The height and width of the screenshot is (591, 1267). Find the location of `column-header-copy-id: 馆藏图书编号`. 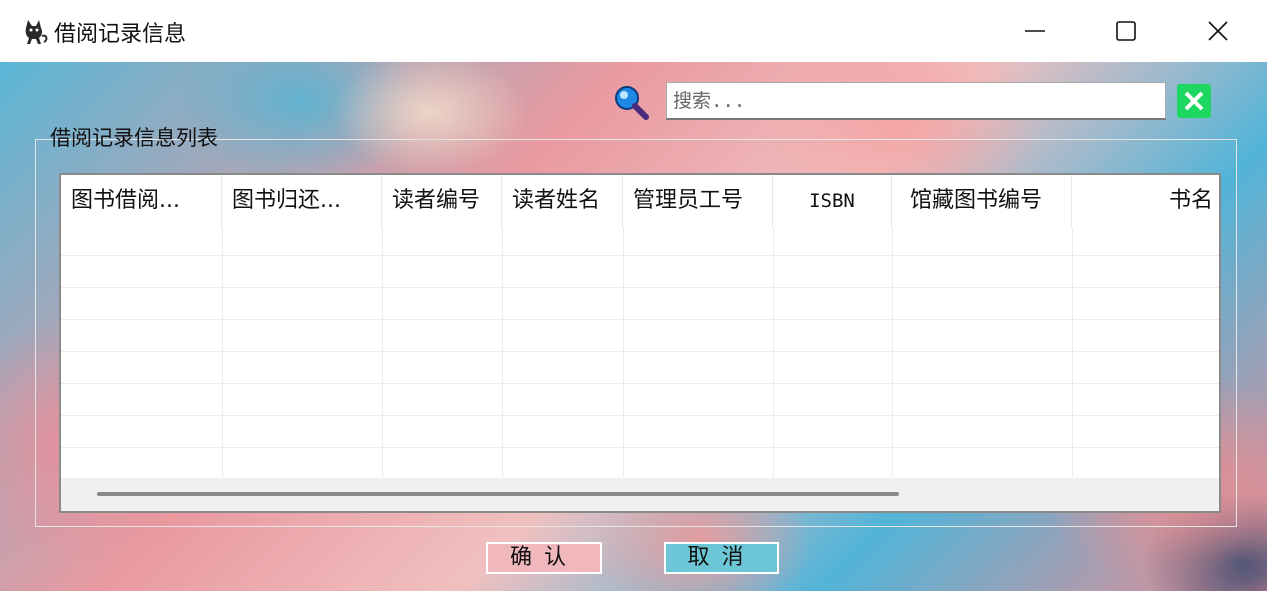

column-header-copy-id: 馆藏图书编号 is located at coordinates (982, 201).